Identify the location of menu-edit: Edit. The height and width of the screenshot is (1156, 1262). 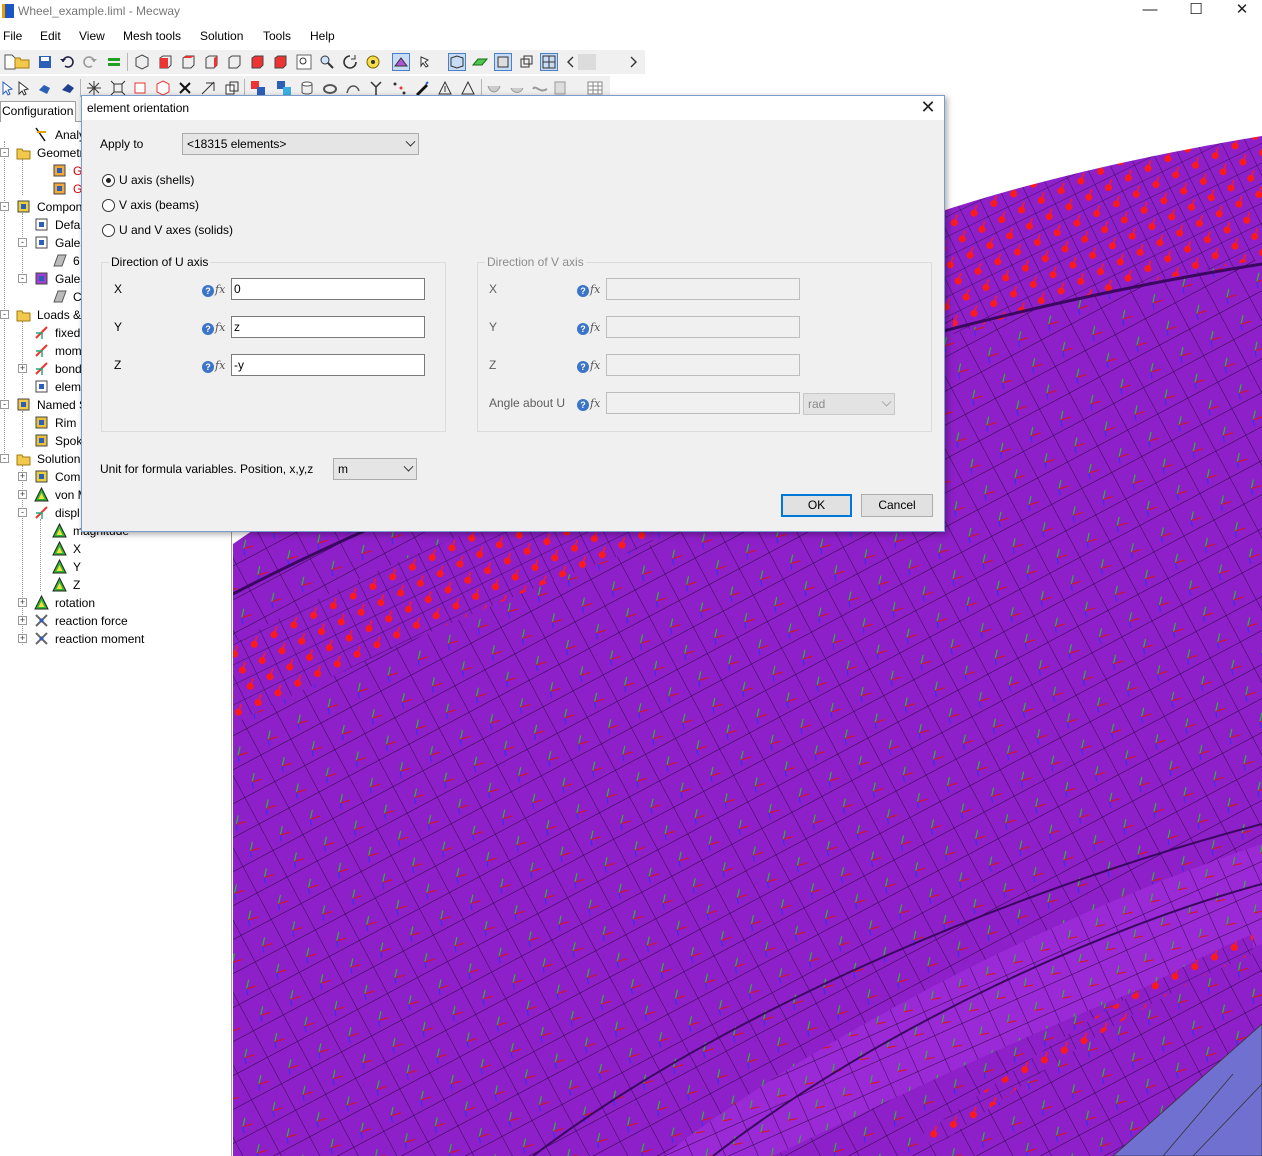
(50, 36).